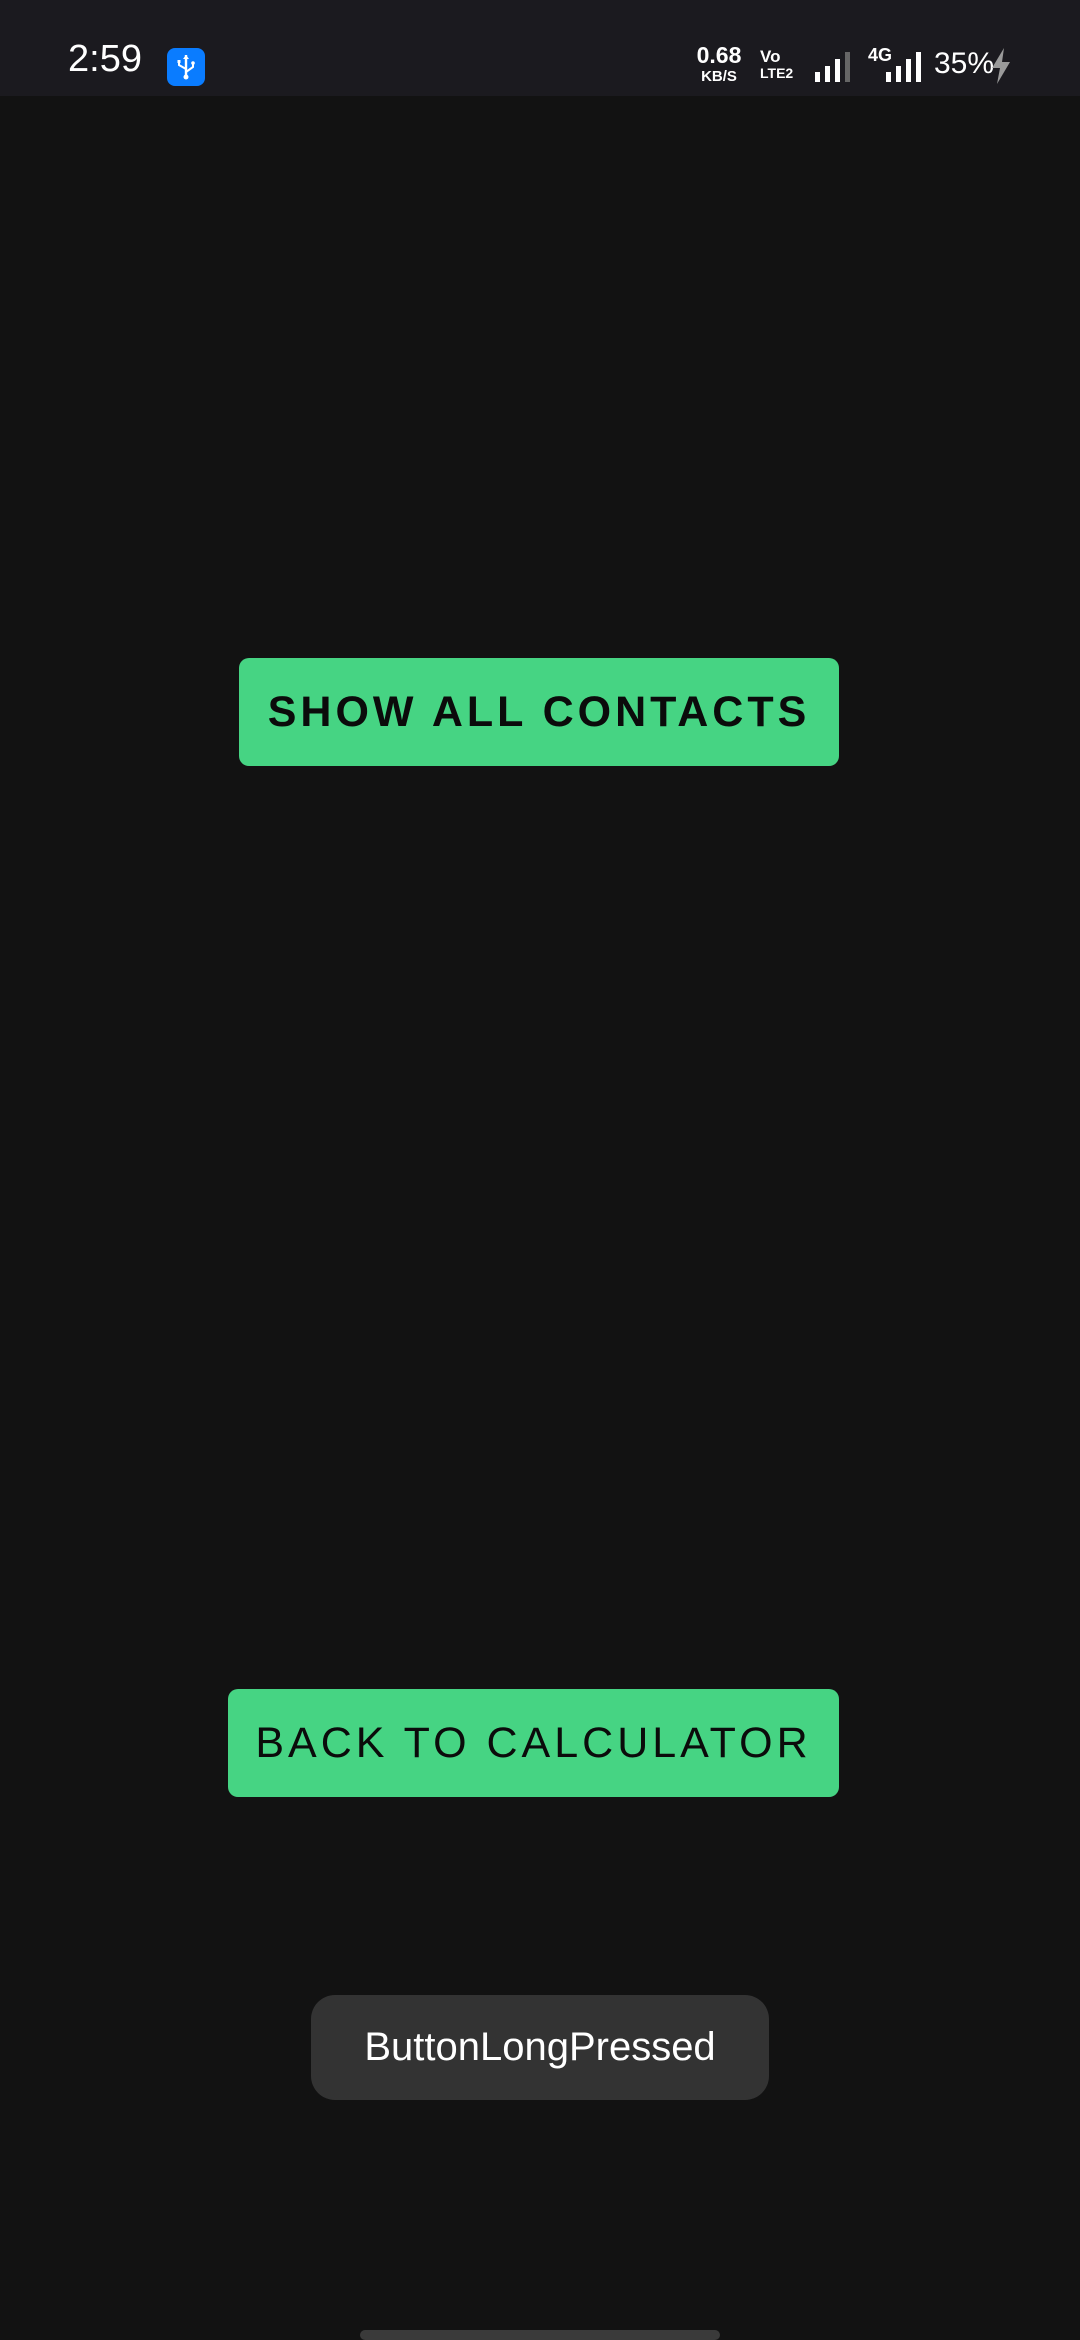 The width and height of the screenshot is (1080, 2340). I want to click on network-speed-indicator: 0.68 KB/S, so click(719, 63).